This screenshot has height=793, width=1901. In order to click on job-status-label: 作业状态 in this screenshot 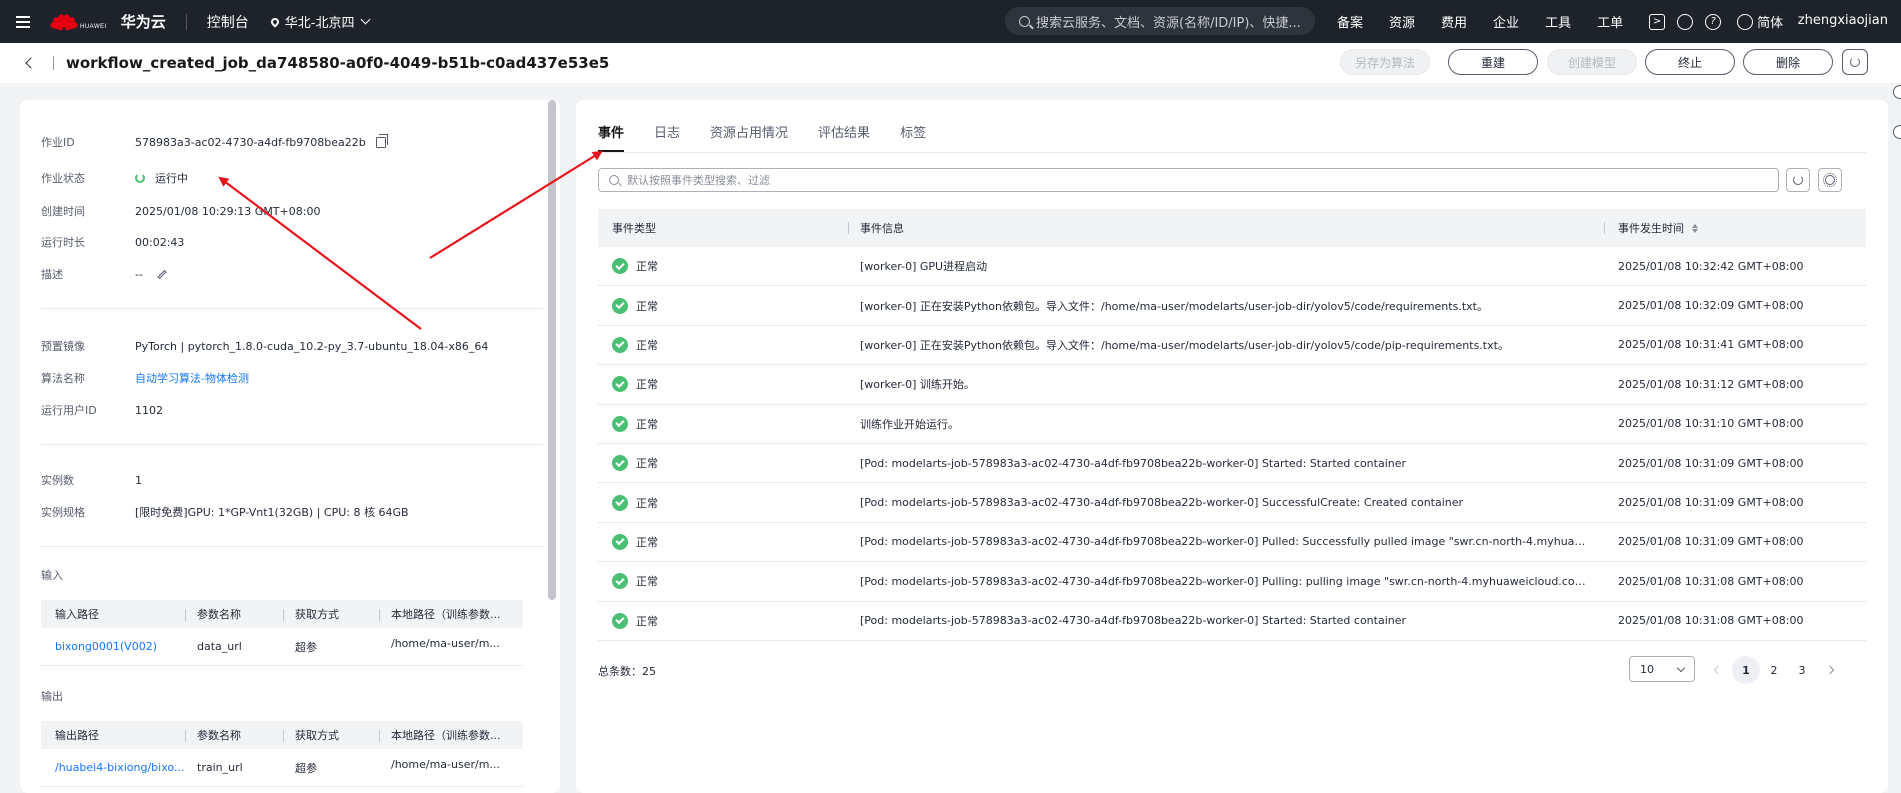, I will do `click(63, 178)`.